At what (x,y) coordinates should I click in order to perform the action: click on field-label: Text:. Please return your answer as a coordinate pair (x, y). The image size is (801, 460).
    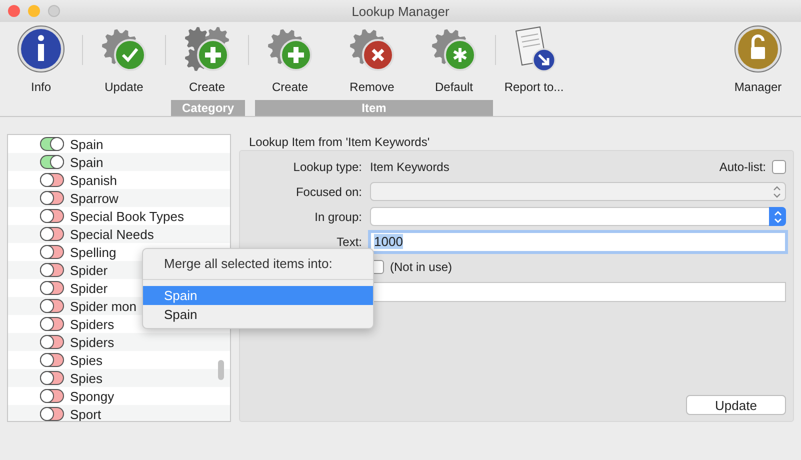
    Looking at the image, I should click on (349, 241).